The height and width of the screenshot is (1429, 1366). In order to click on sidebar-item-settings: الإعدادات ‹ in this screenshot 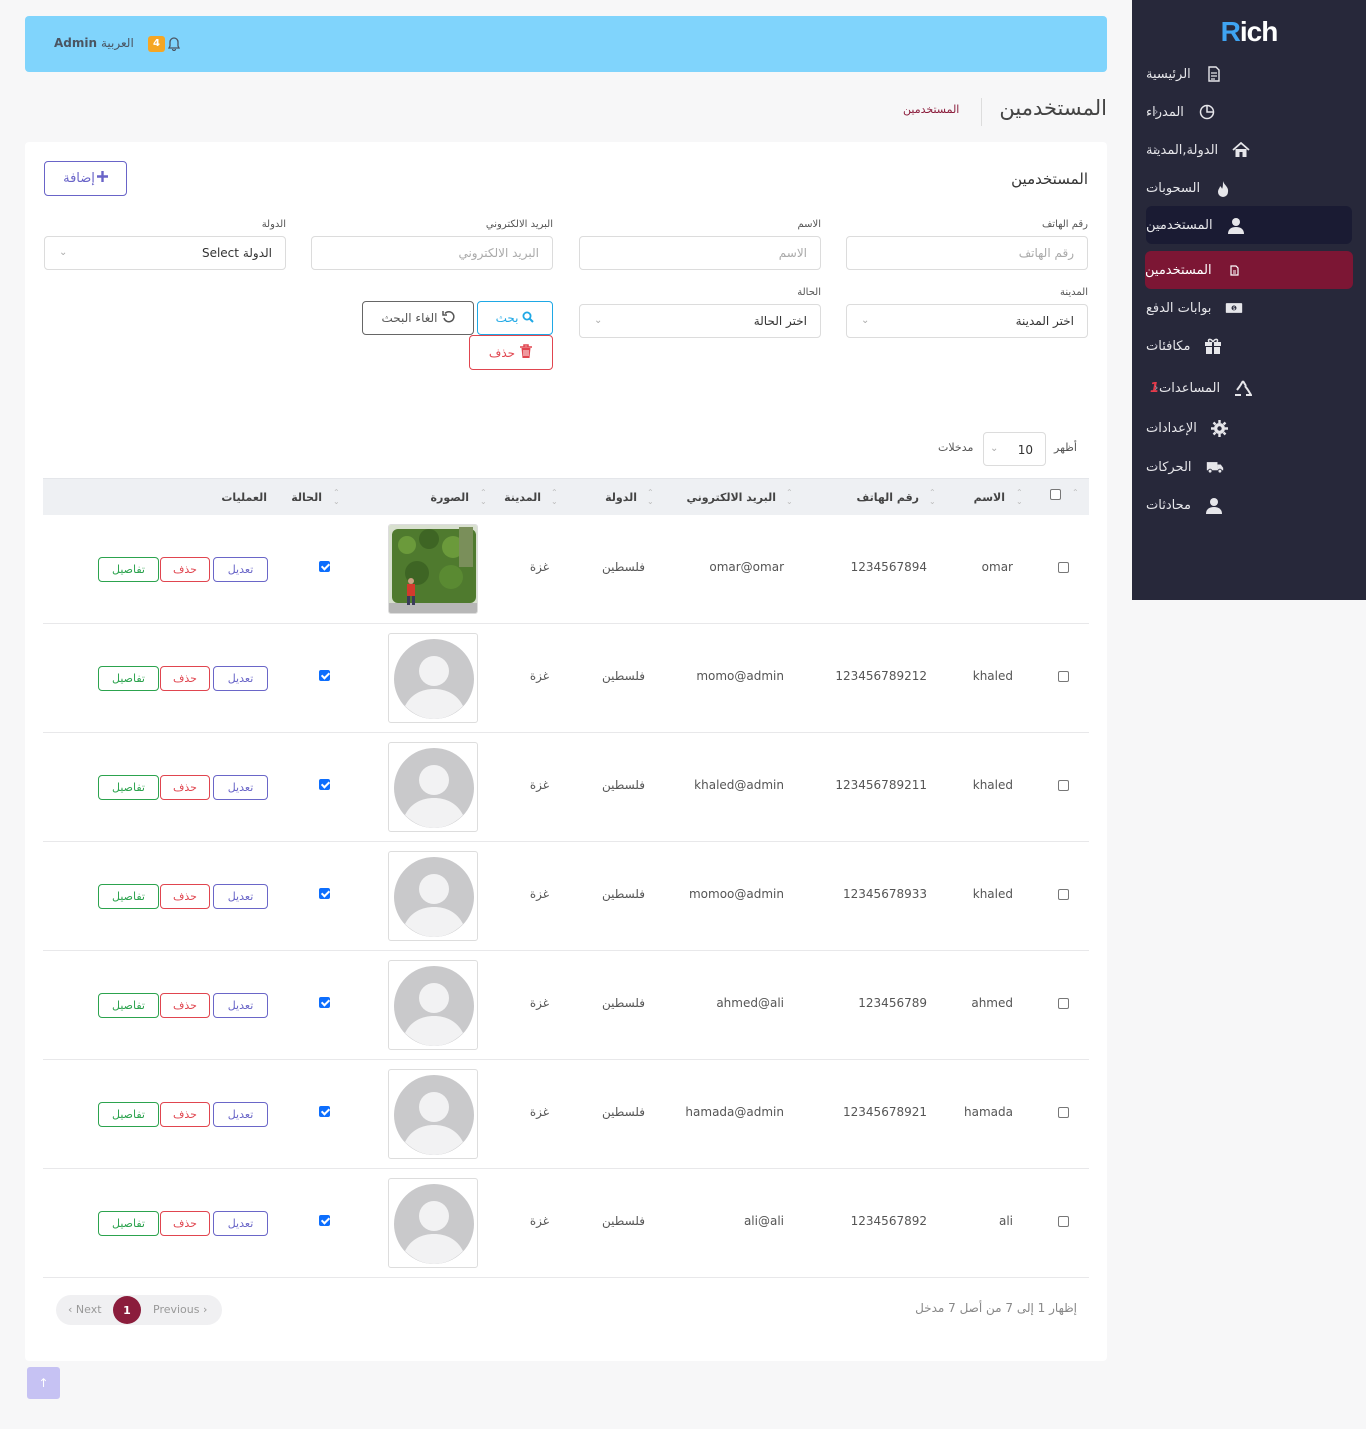, I will do `click(1249, 428)`.